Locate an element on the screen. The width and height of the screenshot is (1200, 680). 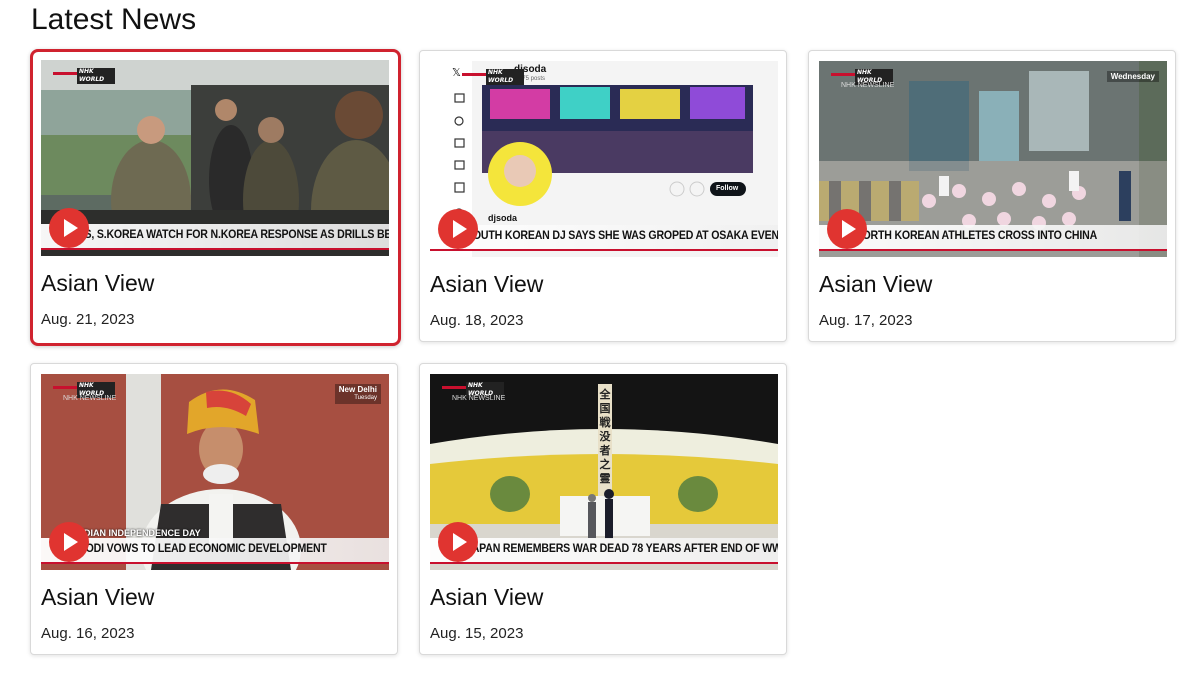
card-date: Aug. 17, 2023 is located at coordinates (866, 320).